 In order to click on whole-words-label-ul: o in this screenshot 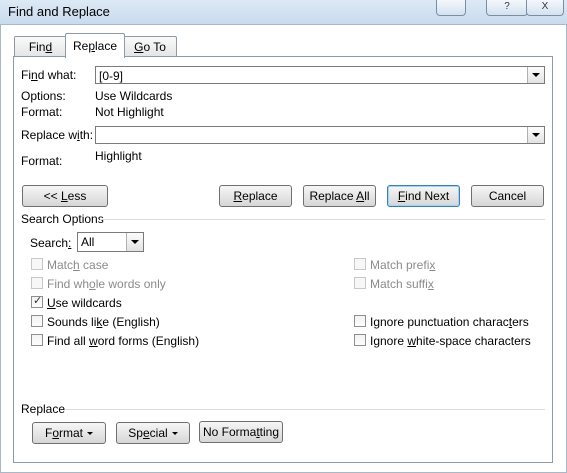, I will do `click(92, 284)`.